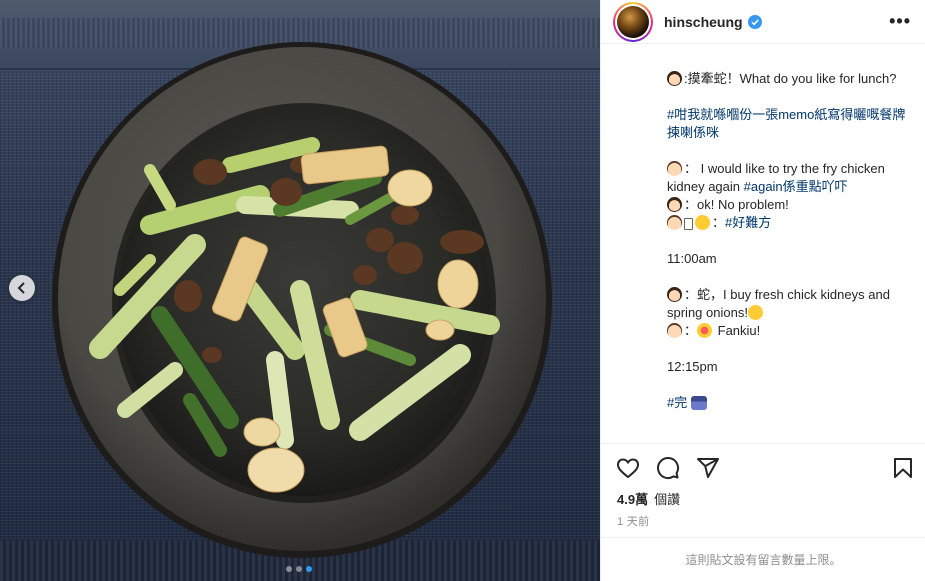 The width and height of the screenshot is (925, 581). Describe the element at coordinates (786, 367) in the screenshot. I see `caption-line: 12:15pm` at that location.